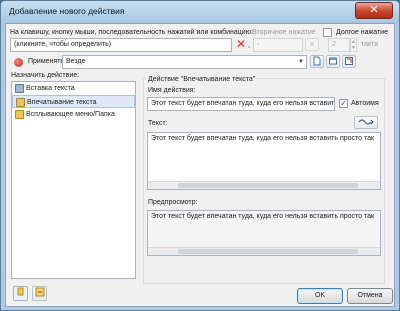 The image size is (400, 311). What do you see at coordinates (317, 61) in the screenshot?
I see `new-app-icon` at bounding box center [317, 61].